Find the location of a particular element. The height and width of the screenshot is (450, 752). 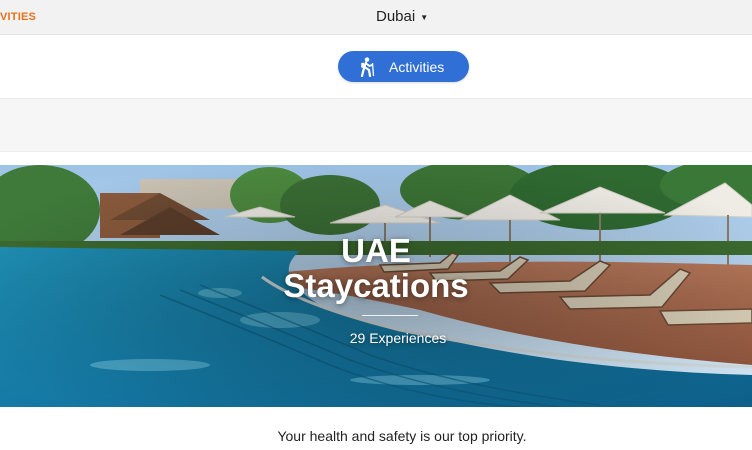

hero-title-line-2: Staycations is located at coordinates (376, 285).